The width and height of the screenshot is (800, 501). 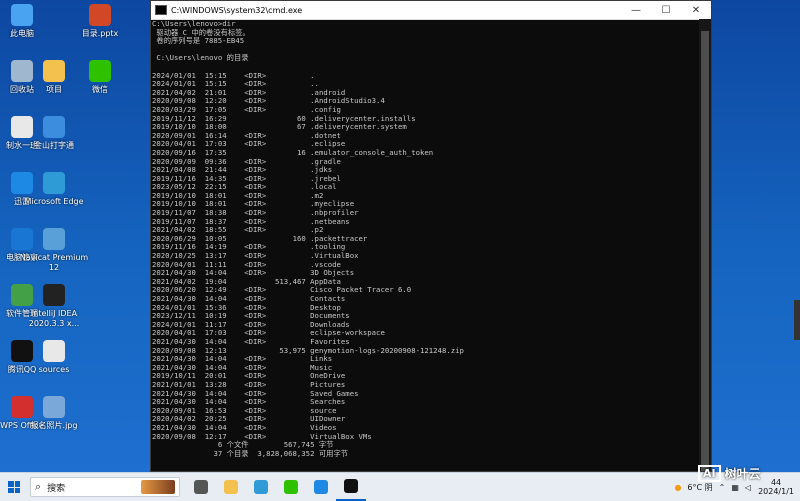 I want to click on task-view-icon, so click(x=201, y=487).